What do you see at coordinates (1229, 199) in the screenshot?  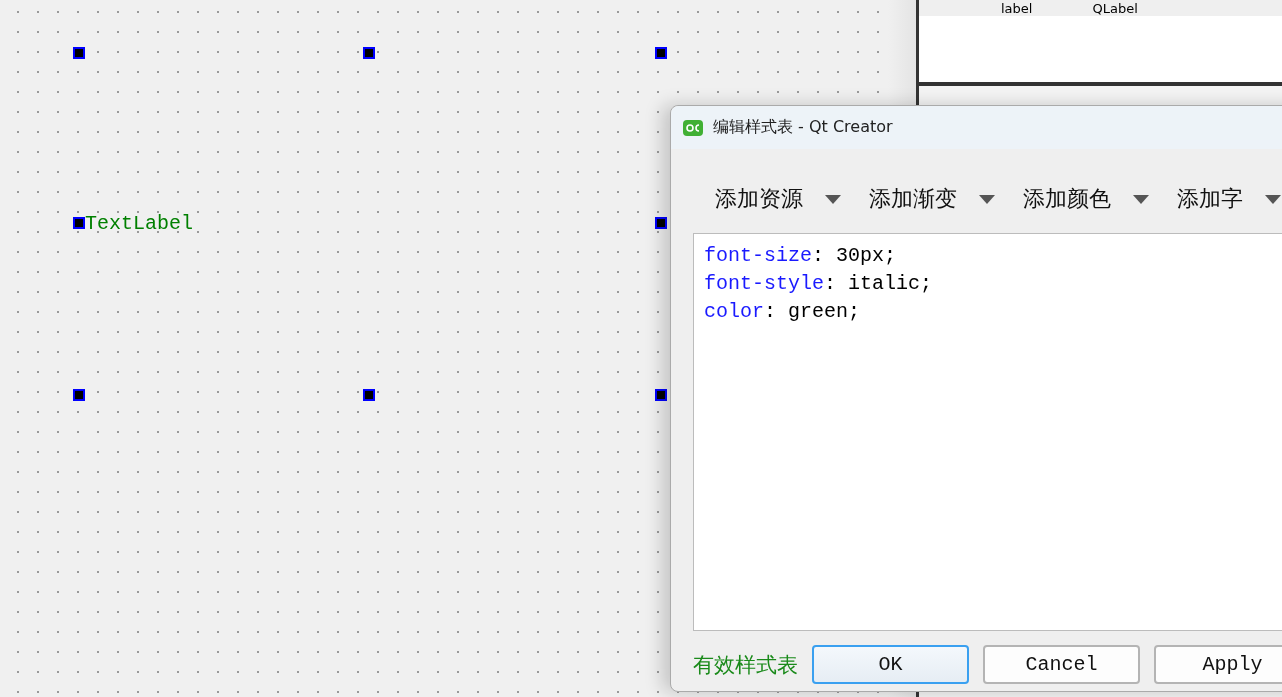 I see `toolbar-menu-button: 添加字` at bounding box center [1229, 199].